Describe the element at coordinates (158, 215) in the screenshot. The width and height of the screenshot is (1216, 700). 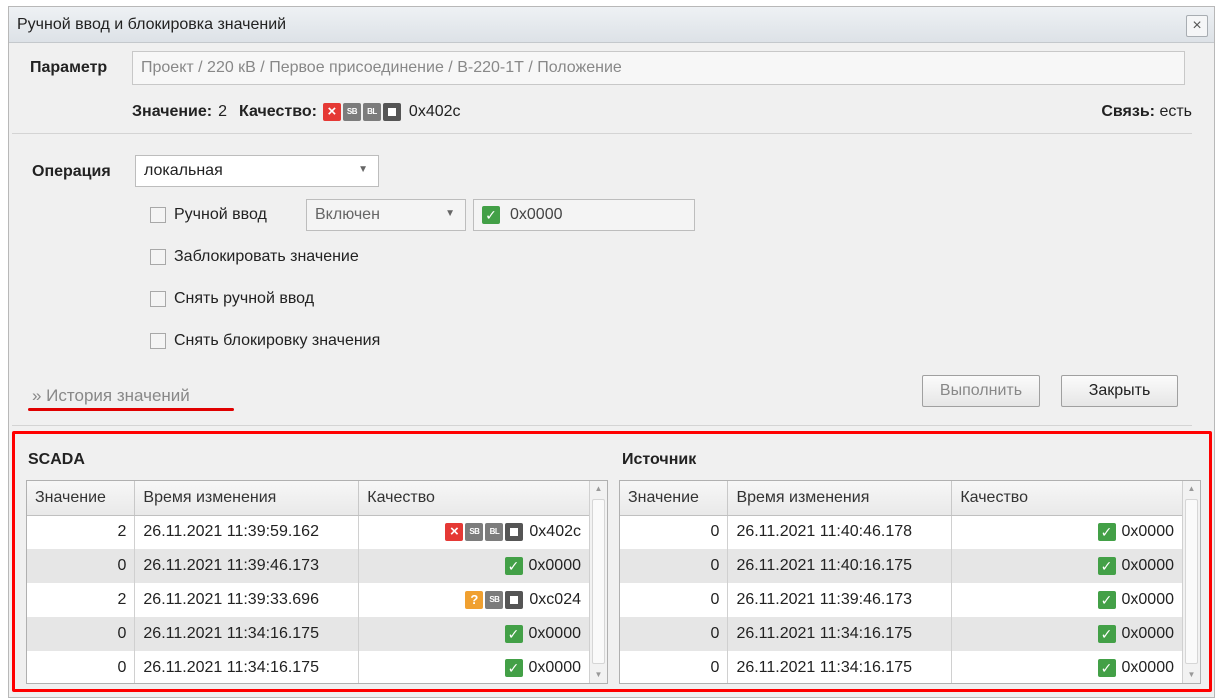
I see `manual-input-checkbox` at that location.